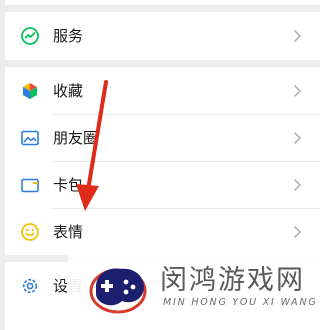 This screenshot has width=320, height=330. I want to click on menu-item-label: 朋友圈, so click(76, 138).